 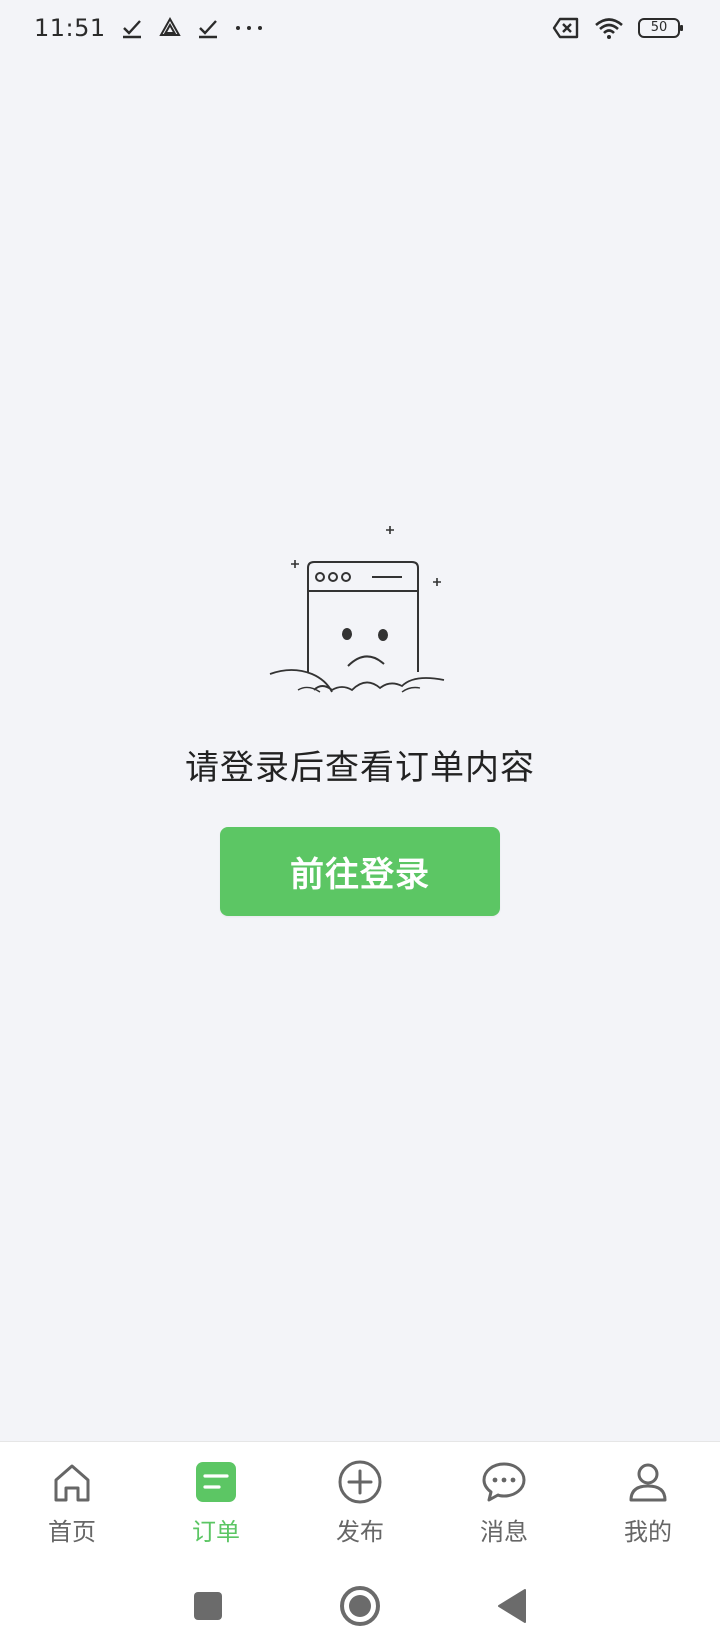 What do you see at coordinates (72, 1483) in the screenshot?
I see `home-icon` at bounding box center [72, 1483].